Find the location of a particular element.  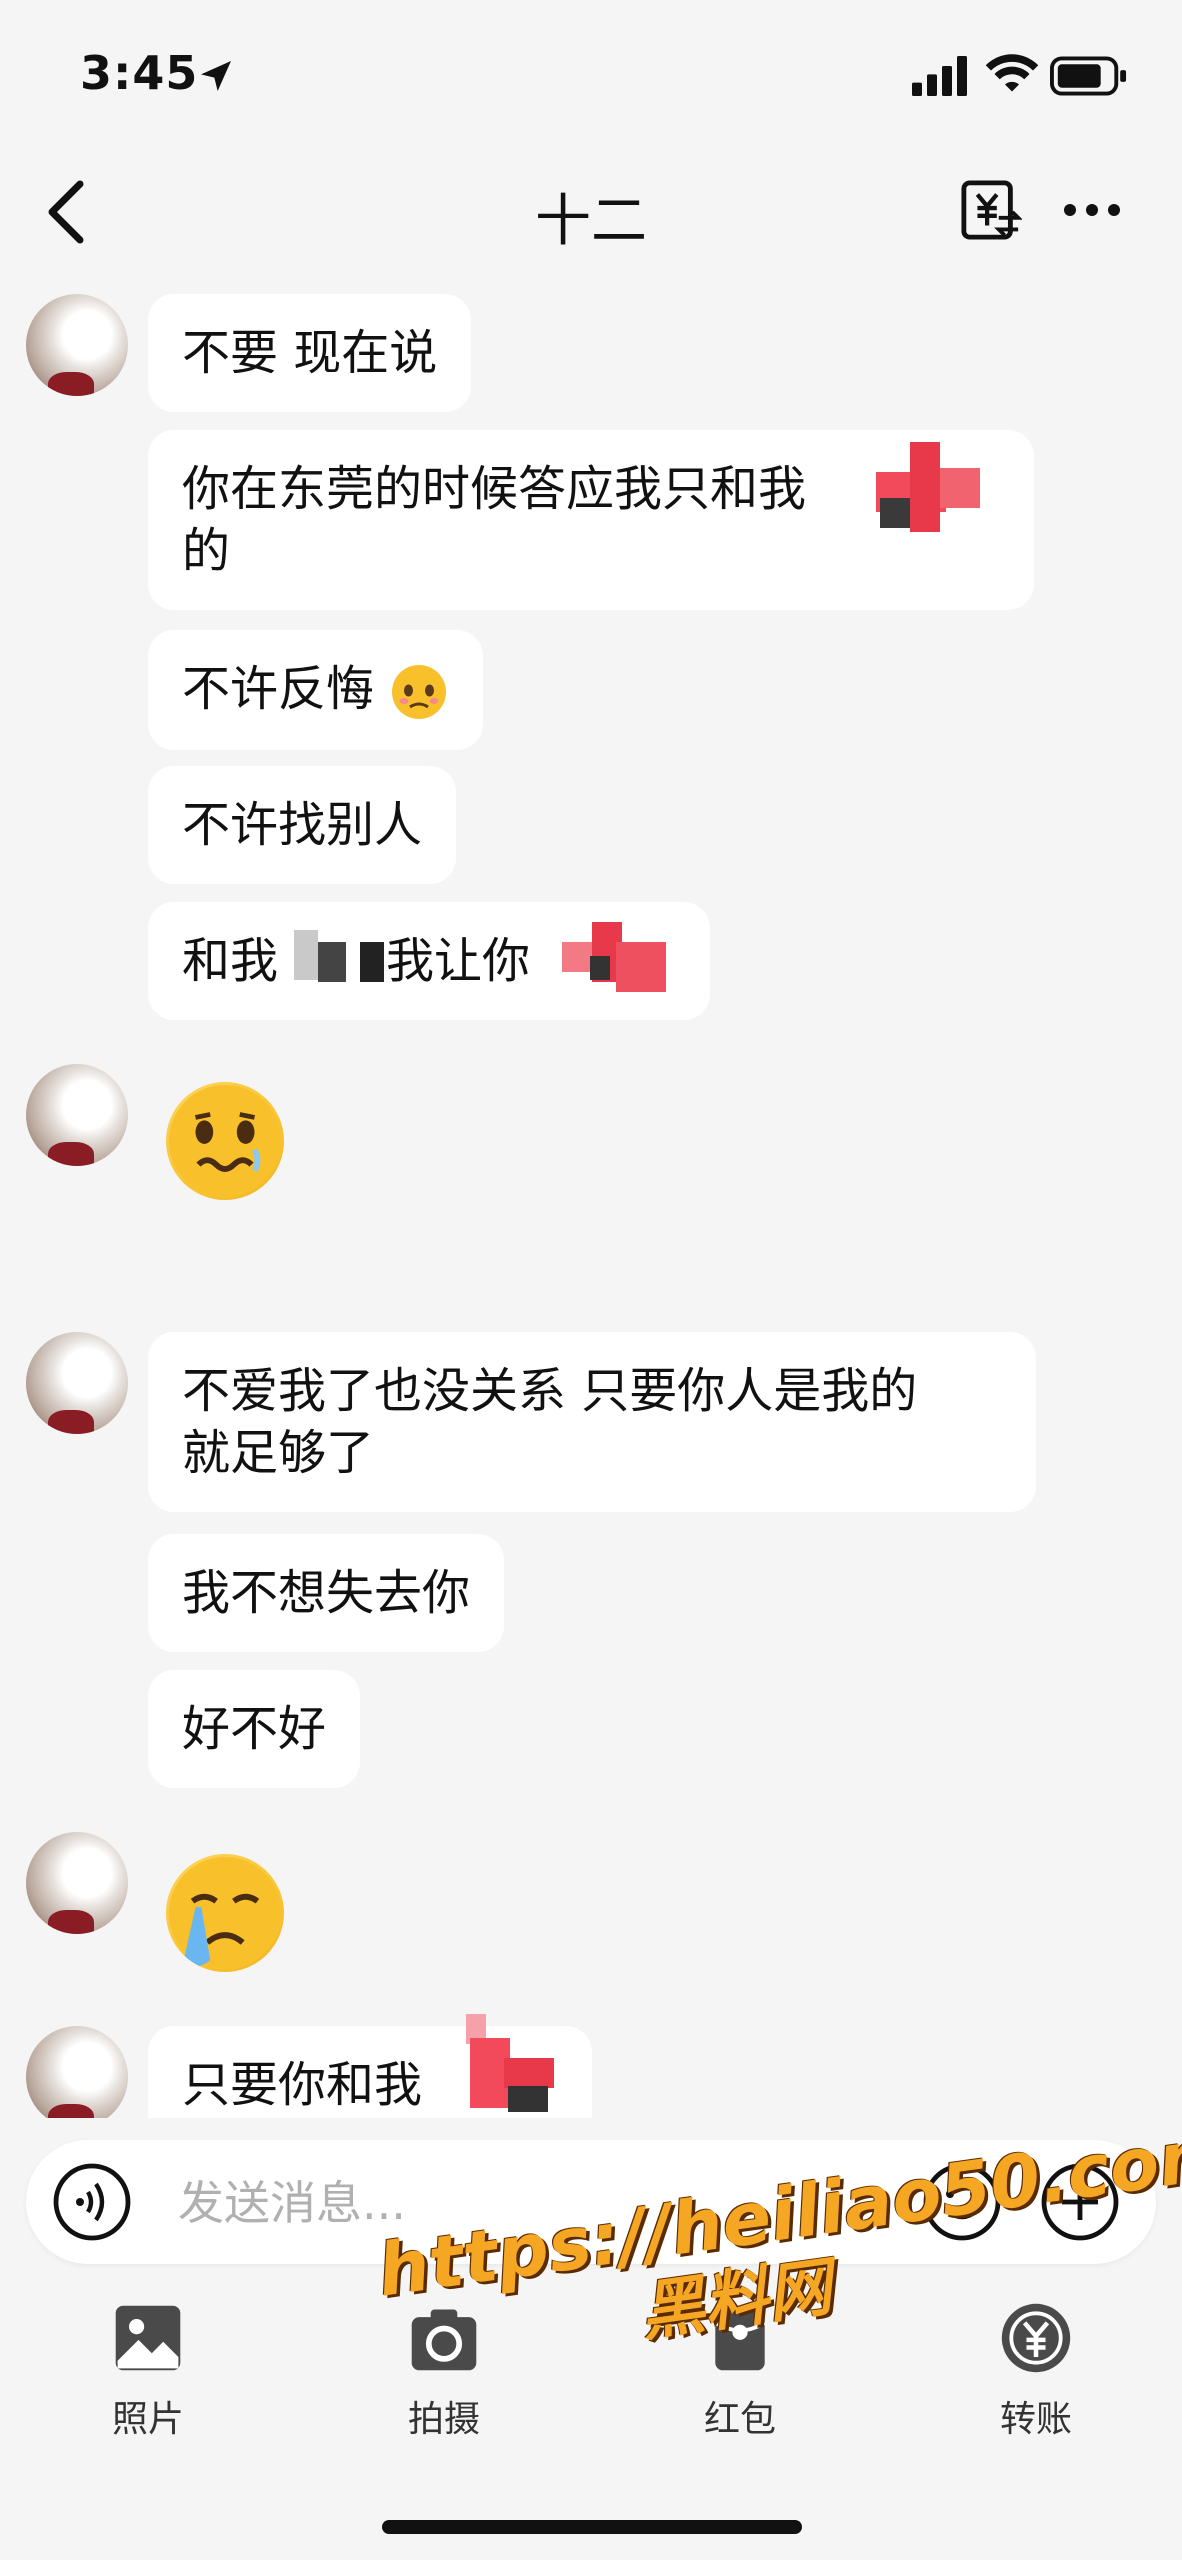

home-indicator is located at coordinates (592, 2527).